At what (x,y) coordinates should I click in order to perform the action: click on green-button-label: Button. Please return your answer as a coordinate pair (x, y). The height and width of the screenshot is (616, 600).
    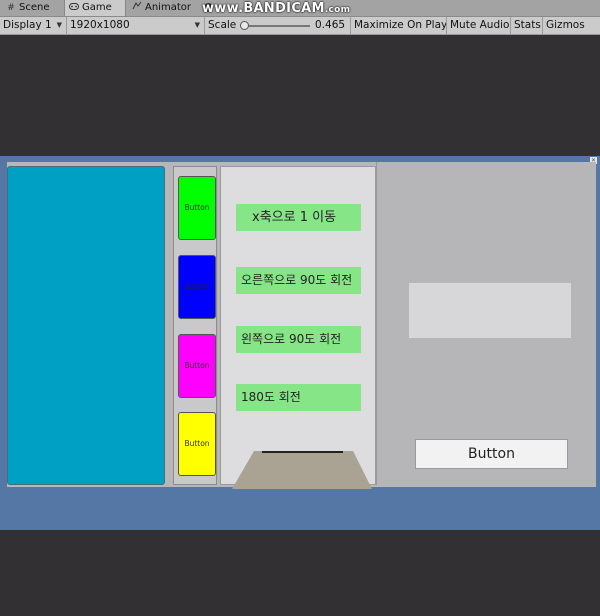
    Looking at the image, I should click on (197, 207).